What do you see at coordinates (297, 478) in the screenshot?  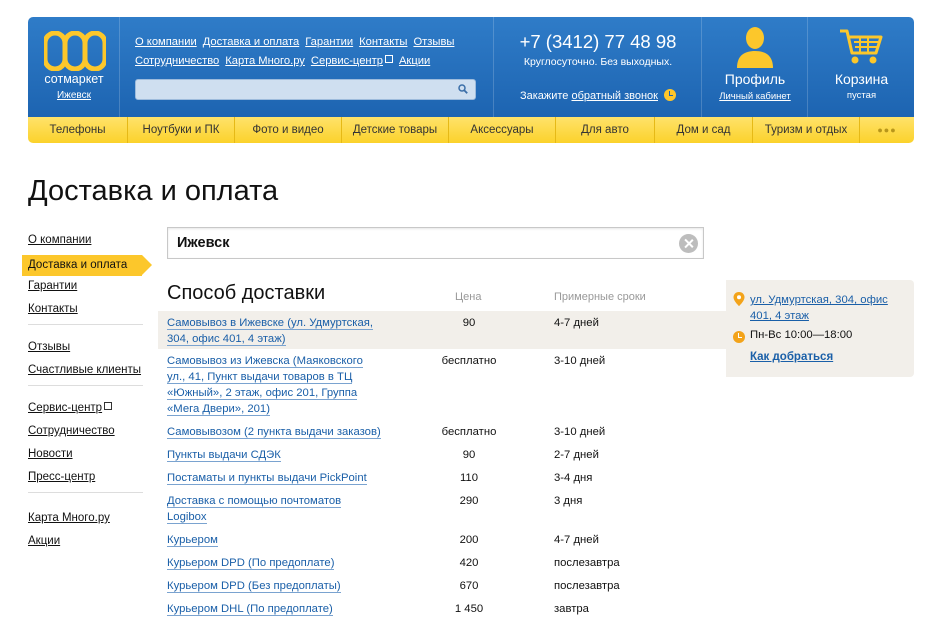 I see `delivery-method-link: Постаматы и пункты выдачи PickPoint` at bounding box center [297, 478].